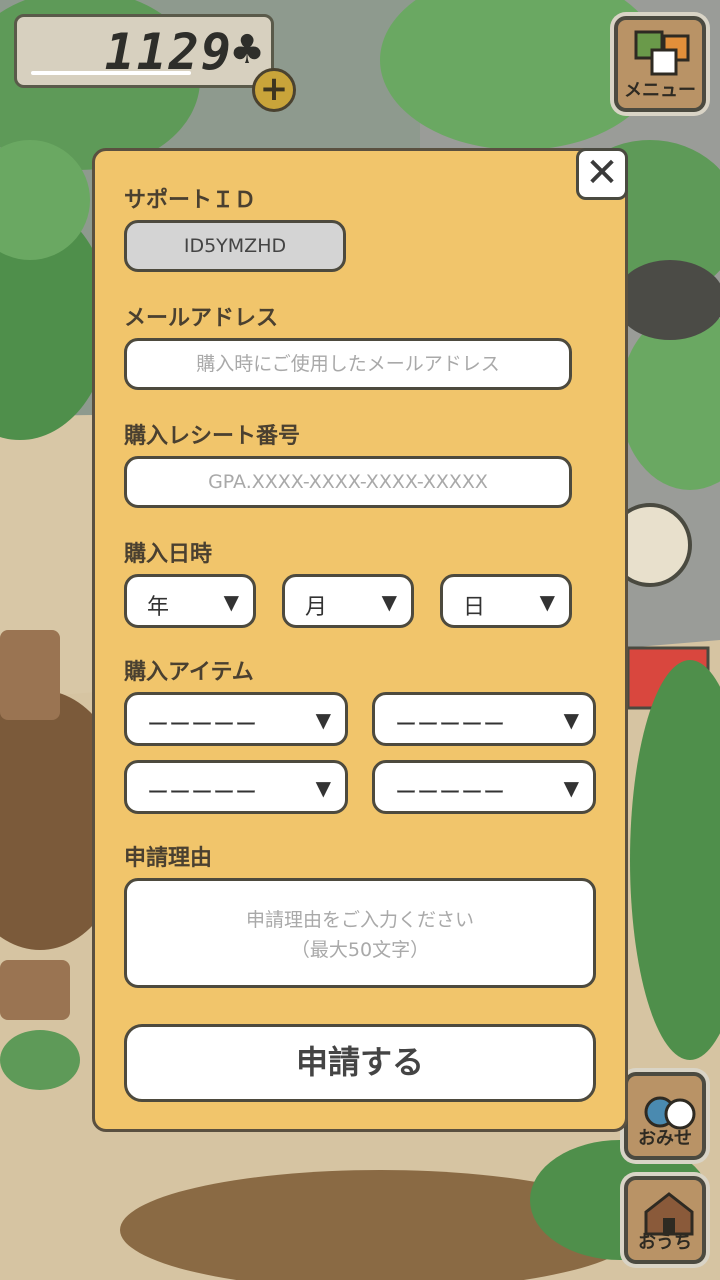 This screenshot has height=1280, width=720. What do you see at coordinates (665, 1116) in the screenshot?
I see `shop-button: おみせ` at bounding box center [665, 1116].